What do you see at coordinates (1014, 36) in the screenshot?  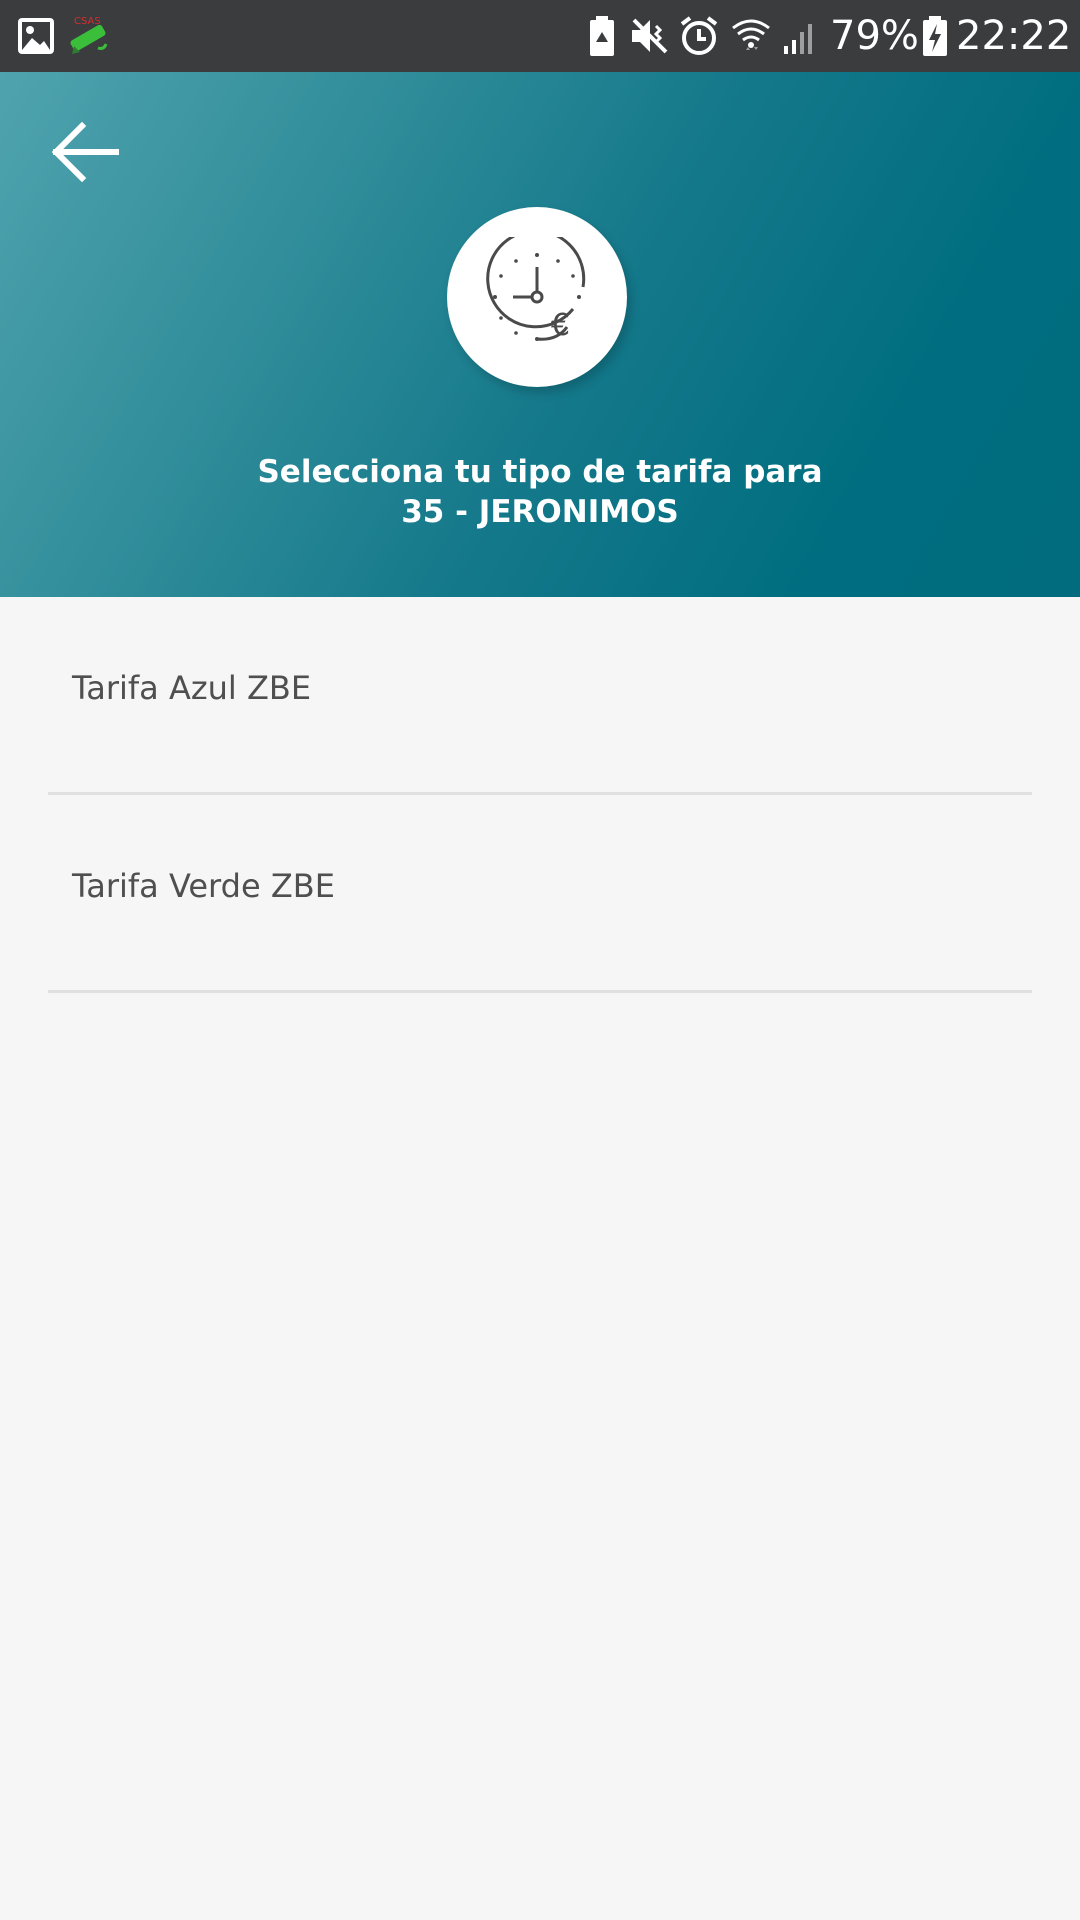 I see `clock: 22:22` at bounding box center [1014, 36].